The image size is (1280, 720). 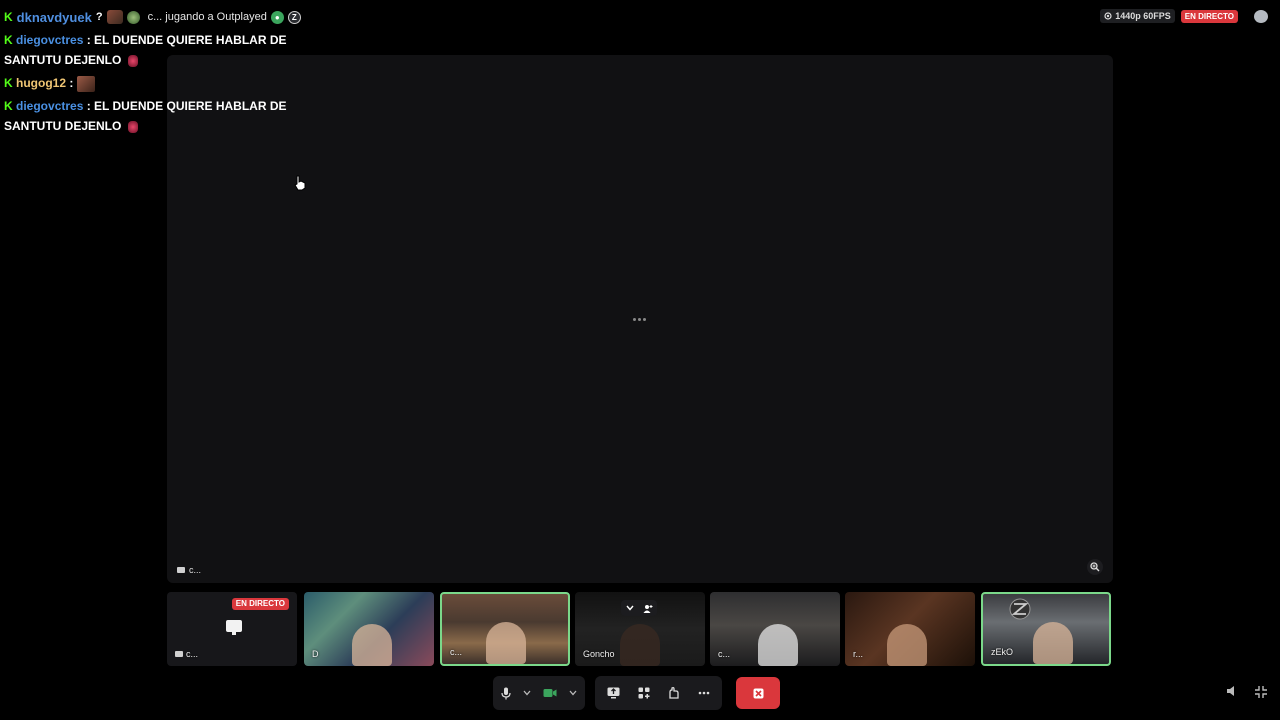 I want to click on participant-name: zEkO, so click(x=1002, y=652).